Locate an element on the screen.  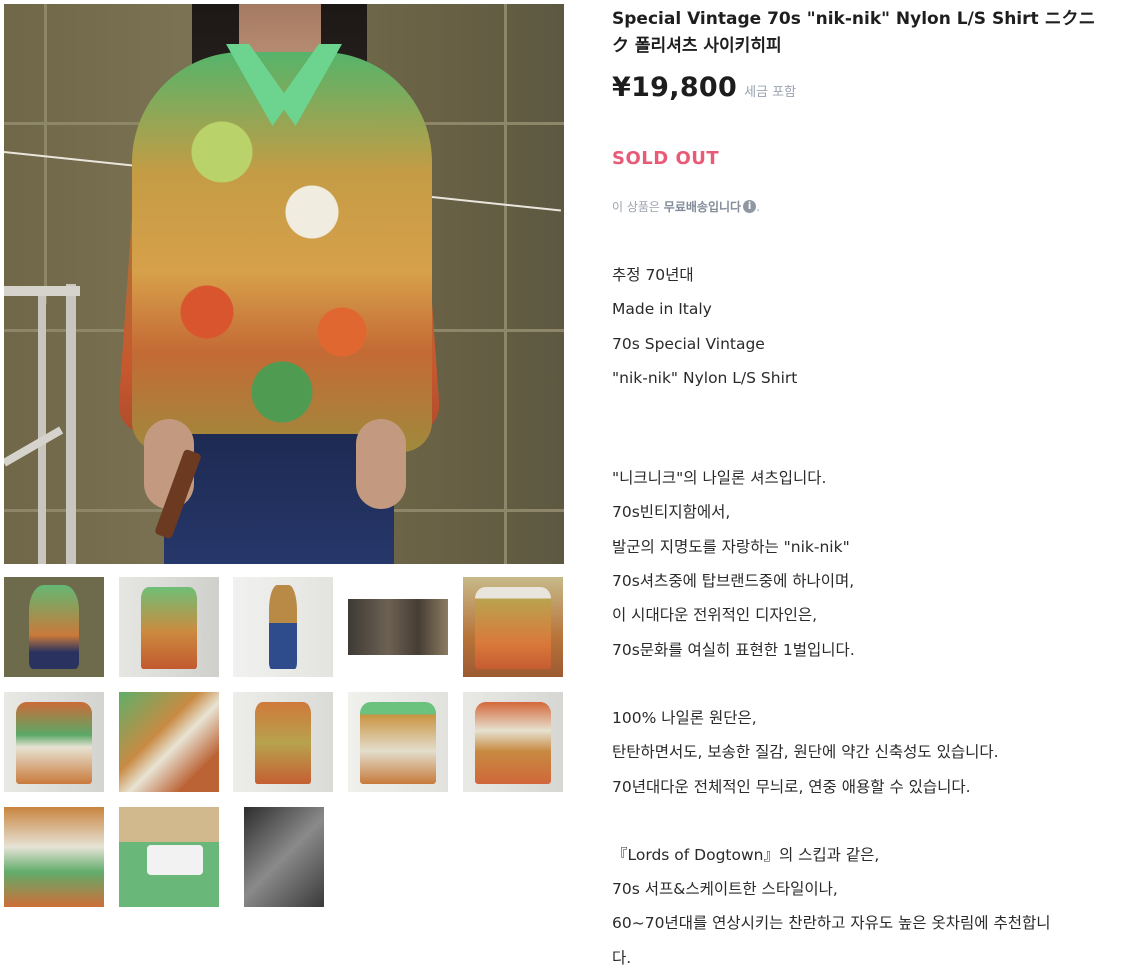
description-line: "니크니크"의 나일론 셔츠입니다. is located at coordinates (719, 478).